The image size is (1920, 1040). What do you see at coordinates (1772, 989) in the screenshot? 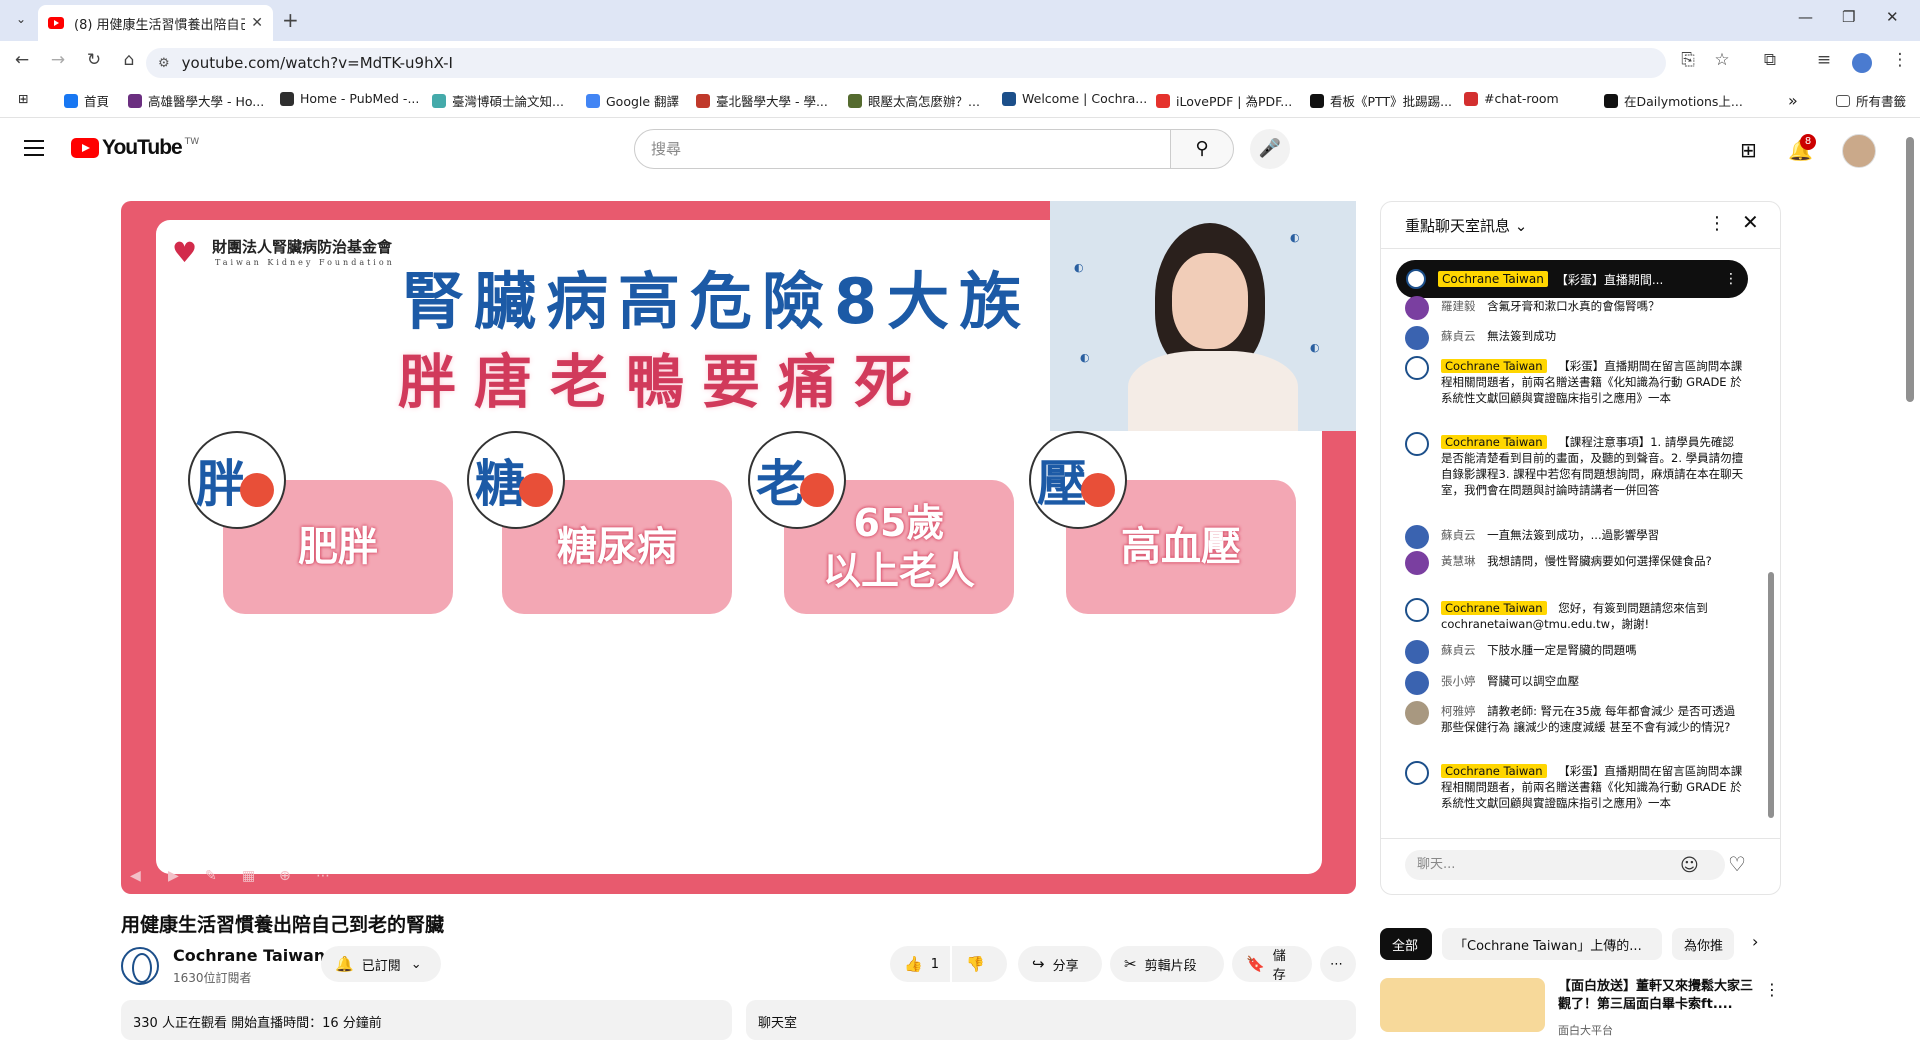
I see `recommended-more-icon: ⋮` at bounding box center [1772, 989].